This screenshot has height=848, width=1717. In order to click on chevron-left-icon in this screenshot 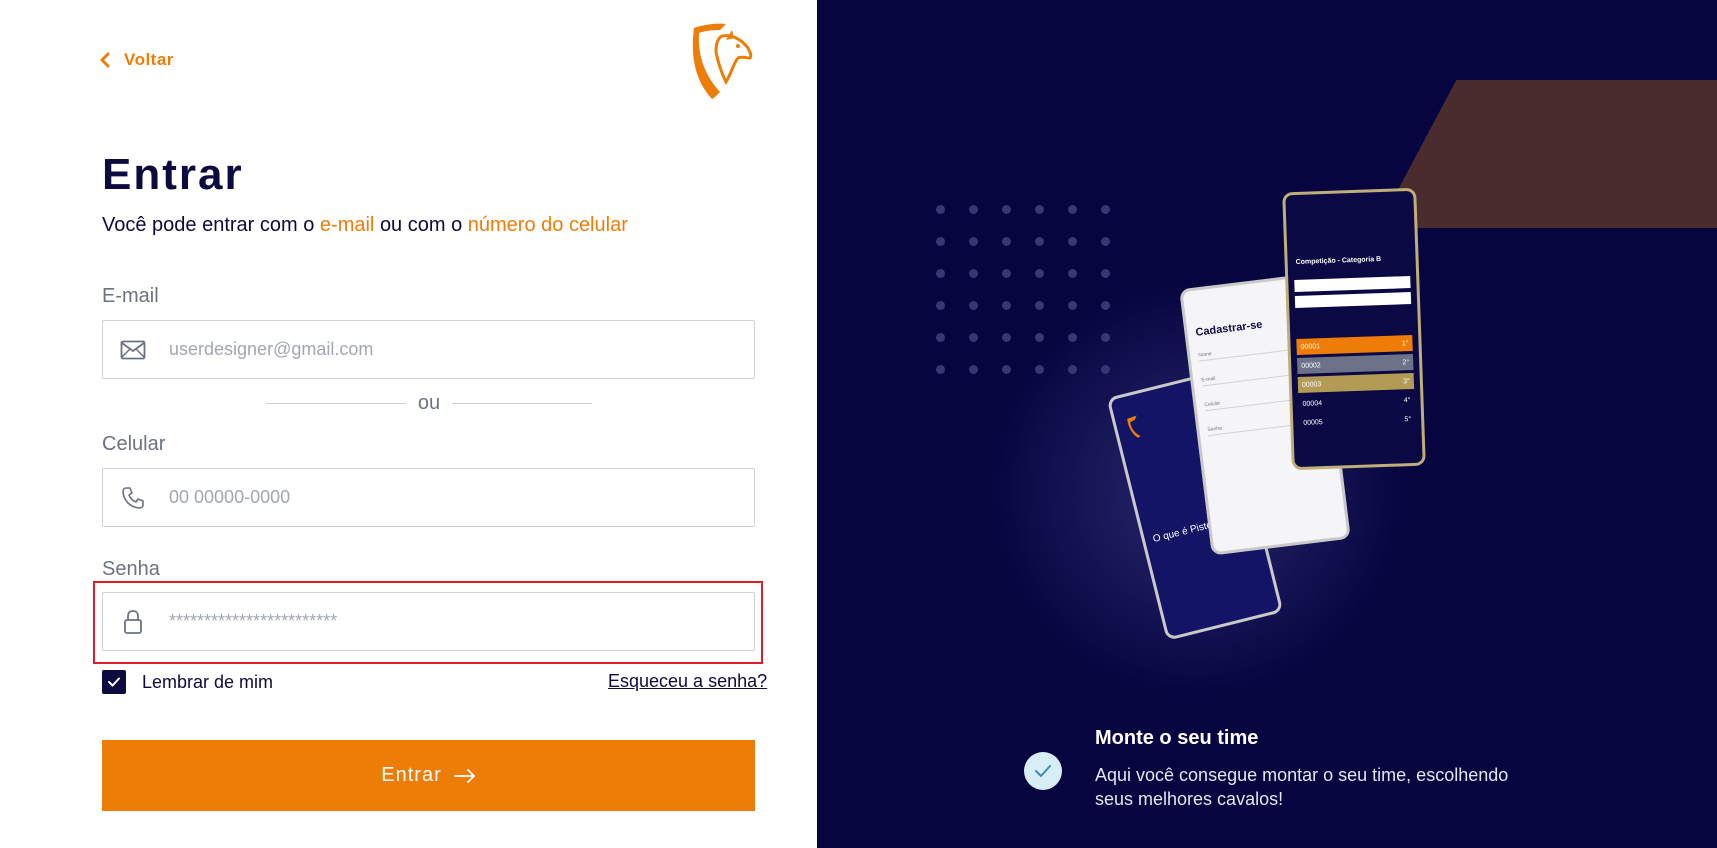, I will do `click(105, 60)`.